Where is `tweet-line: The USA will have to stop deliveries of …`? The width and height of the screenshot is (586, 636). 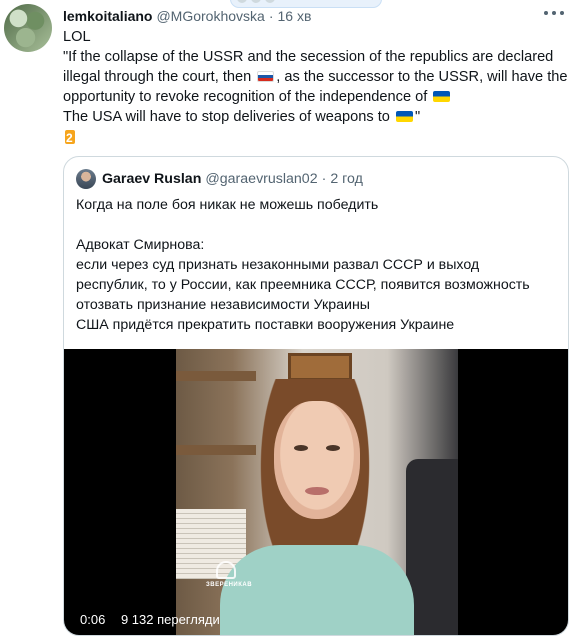 tweet-line: The USA will have to stop deliveries of … is located at coordinates (318, 117).